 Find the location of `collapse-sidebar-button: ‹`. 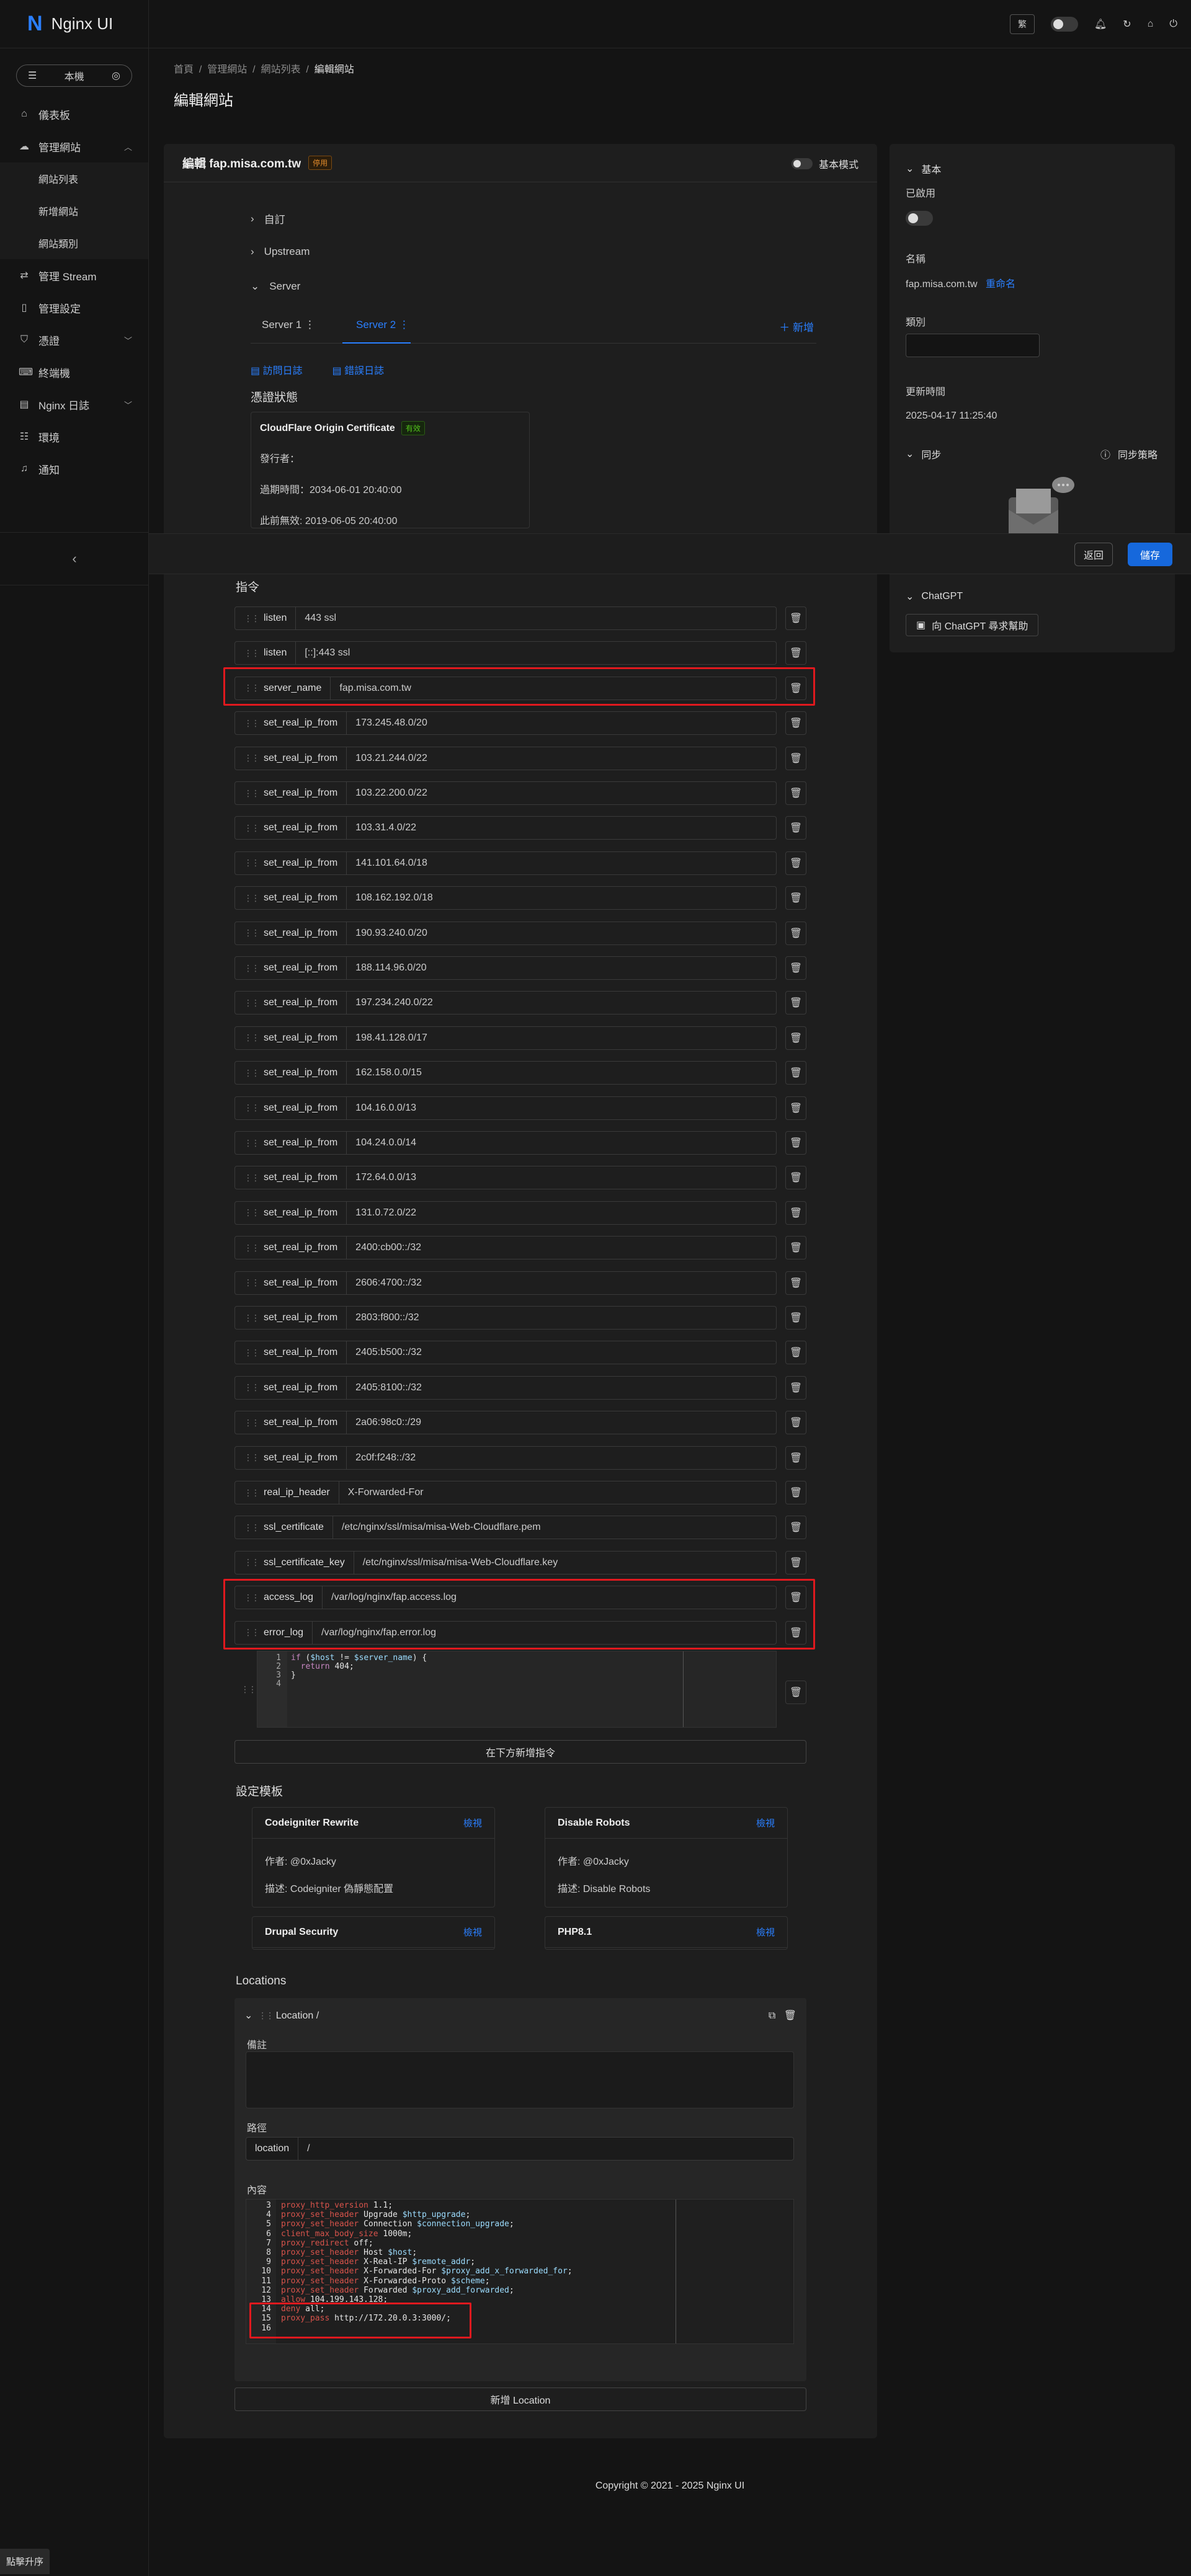

collapse-sidebar-button: ‹ is located at coordinates (75, 558).